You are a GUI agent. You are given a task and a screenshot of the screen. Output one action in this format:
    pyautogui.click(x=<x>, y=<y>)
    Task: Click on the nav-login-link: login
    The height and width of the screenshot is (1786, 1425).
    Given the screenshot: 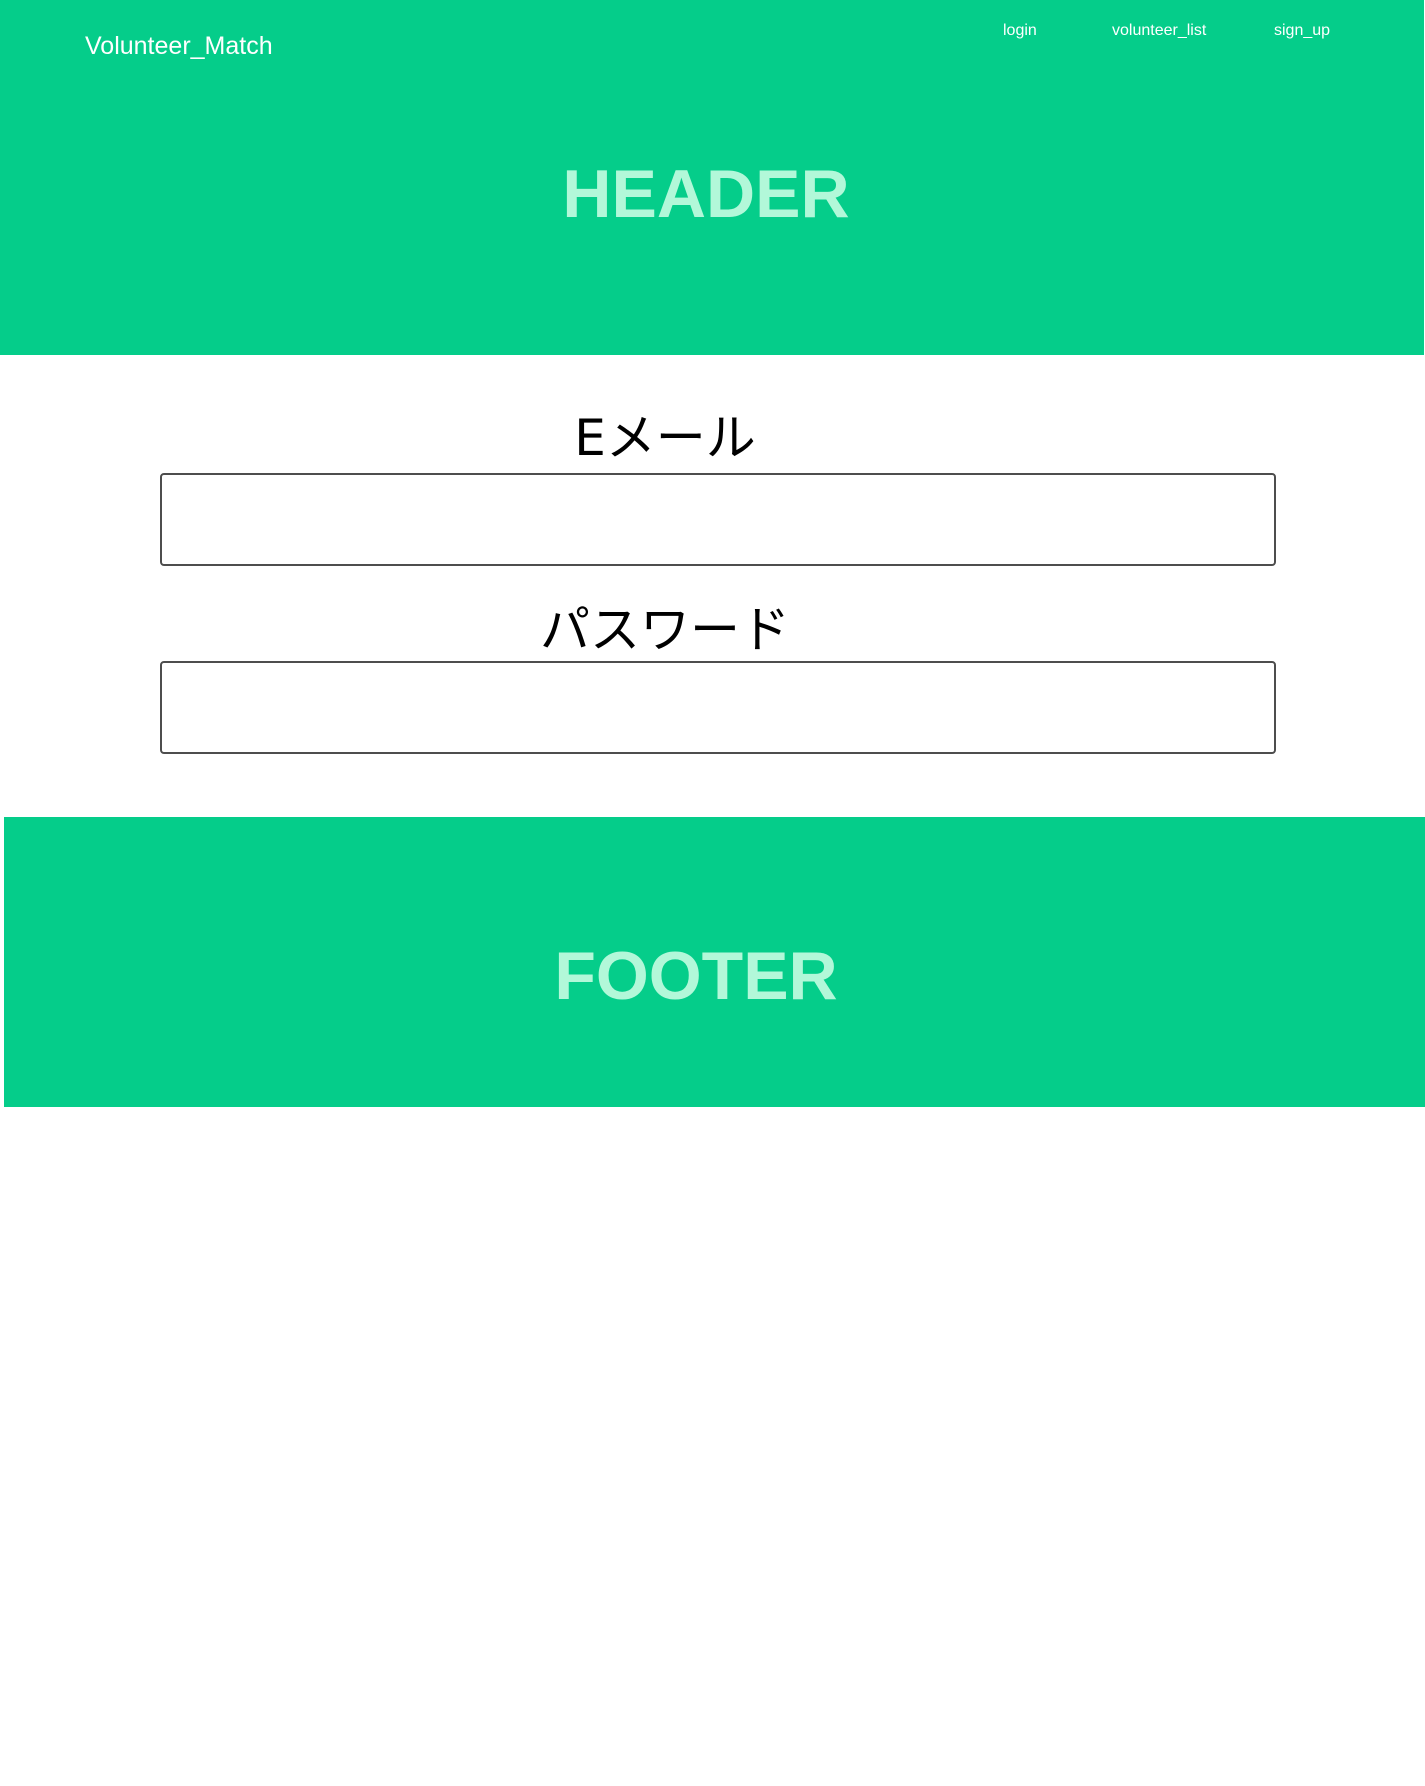 What is the action you would take?
    pyautogui.click(x=1020, y=31)
    